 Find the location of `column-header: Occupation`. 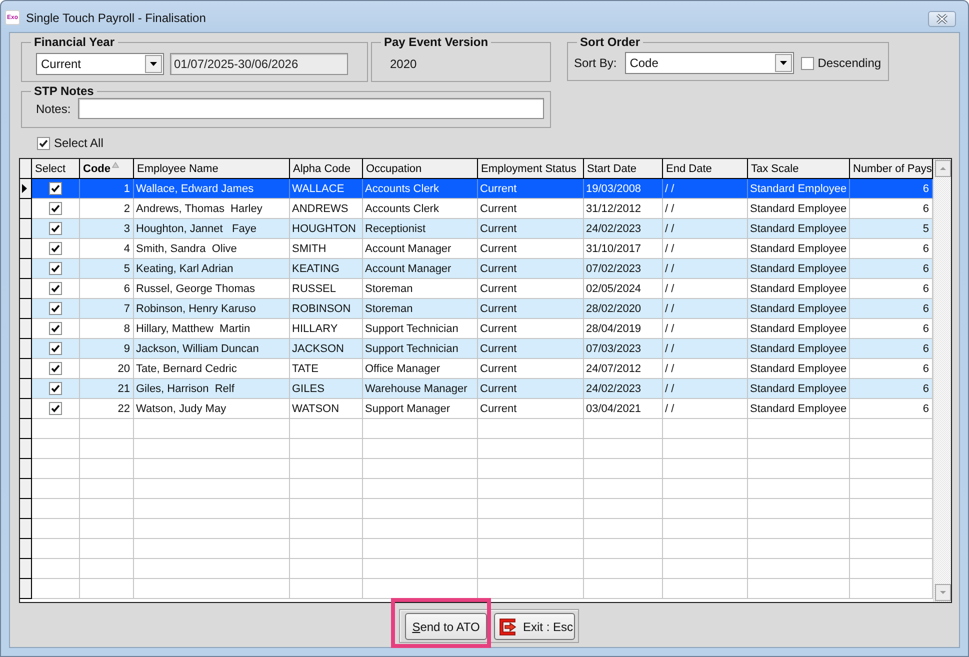

column-header: Occupation is located at coordinates (420, 169).